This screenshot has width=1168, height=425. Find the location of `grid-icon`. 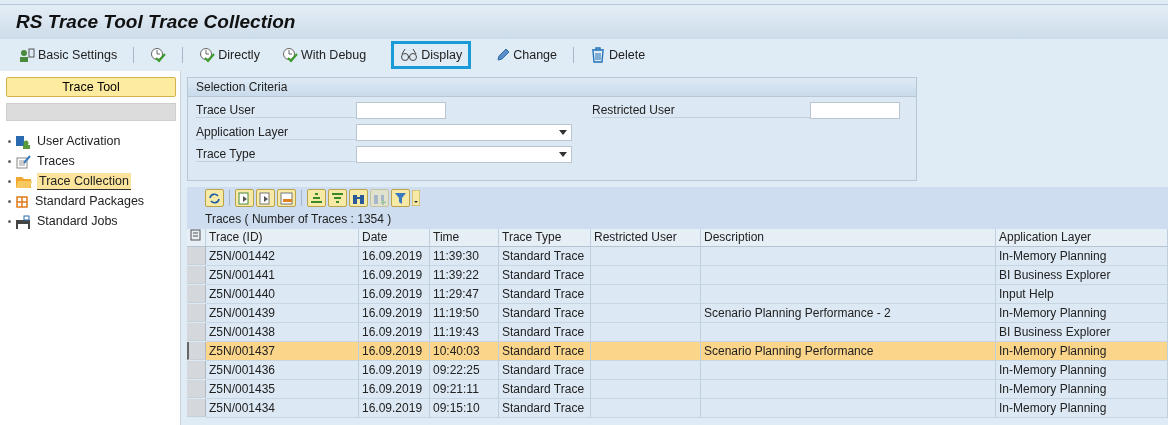

grid-icon is located at coordinates (22, 201).